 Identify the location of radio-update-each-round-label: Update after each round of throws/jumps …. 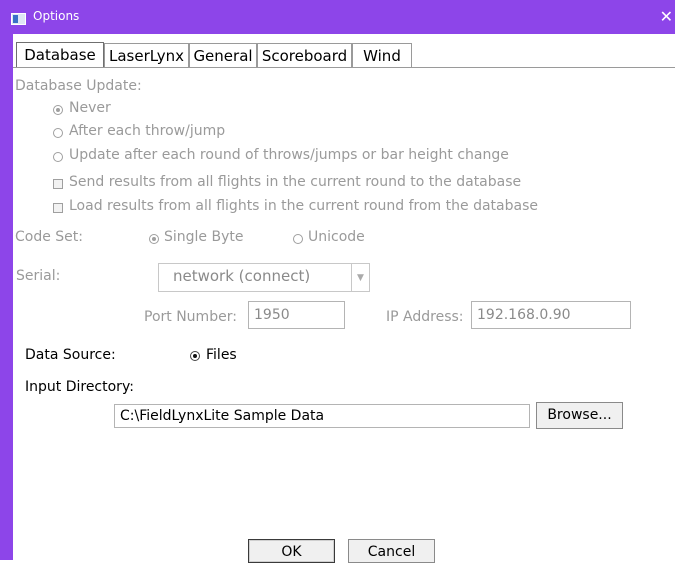
(289, 155).